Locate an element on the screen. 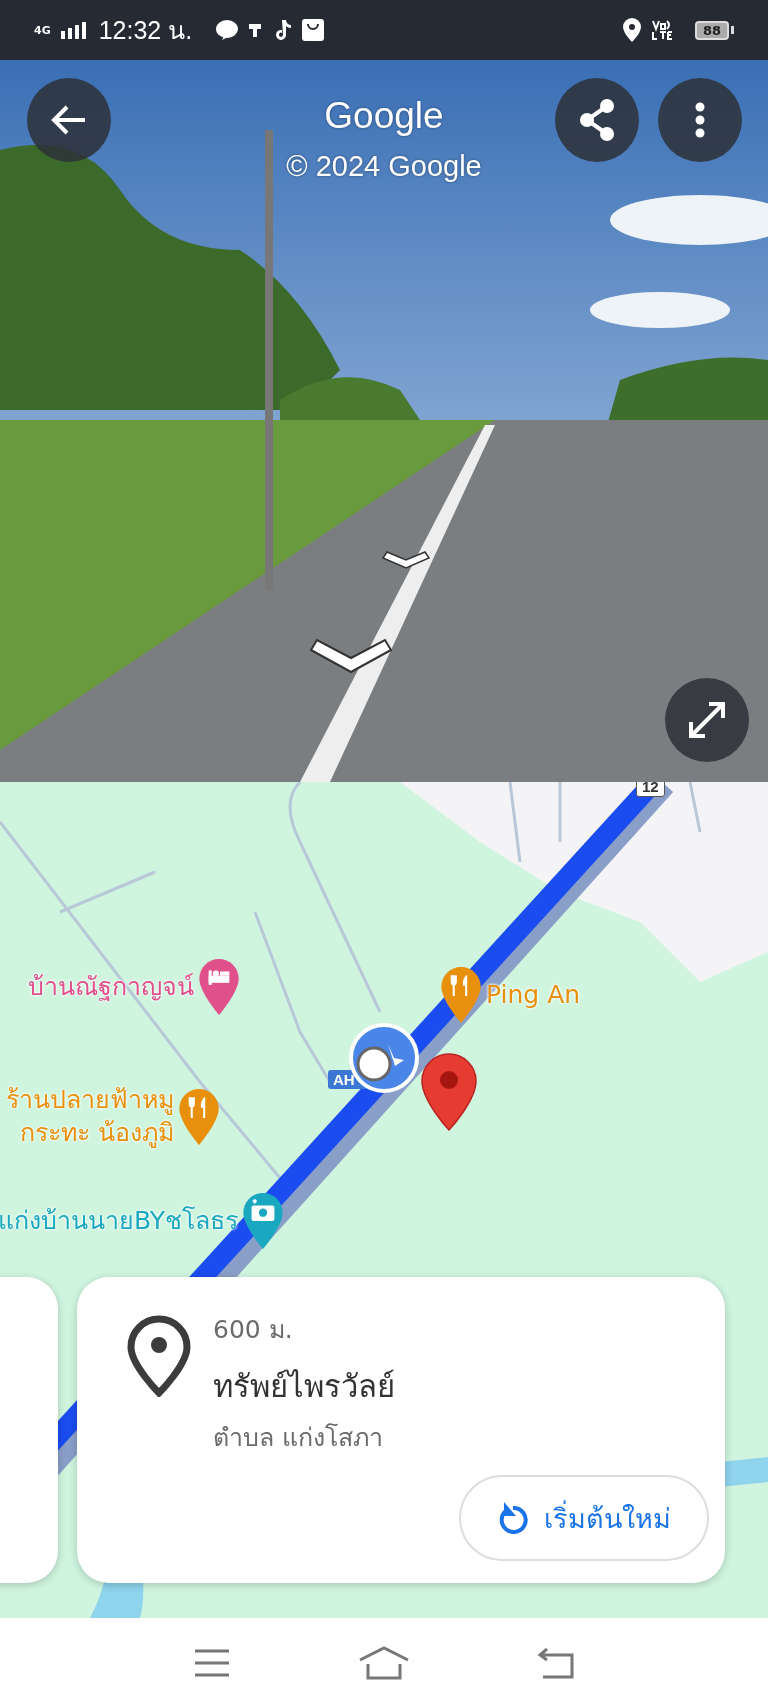  location-pin-icon is located at coordinates (159, 1356).